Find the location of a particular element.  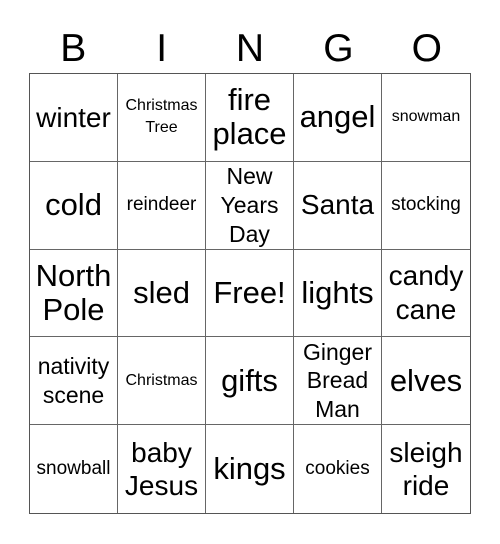

bingo-cell: snowball is located at coordinates (74, 469).